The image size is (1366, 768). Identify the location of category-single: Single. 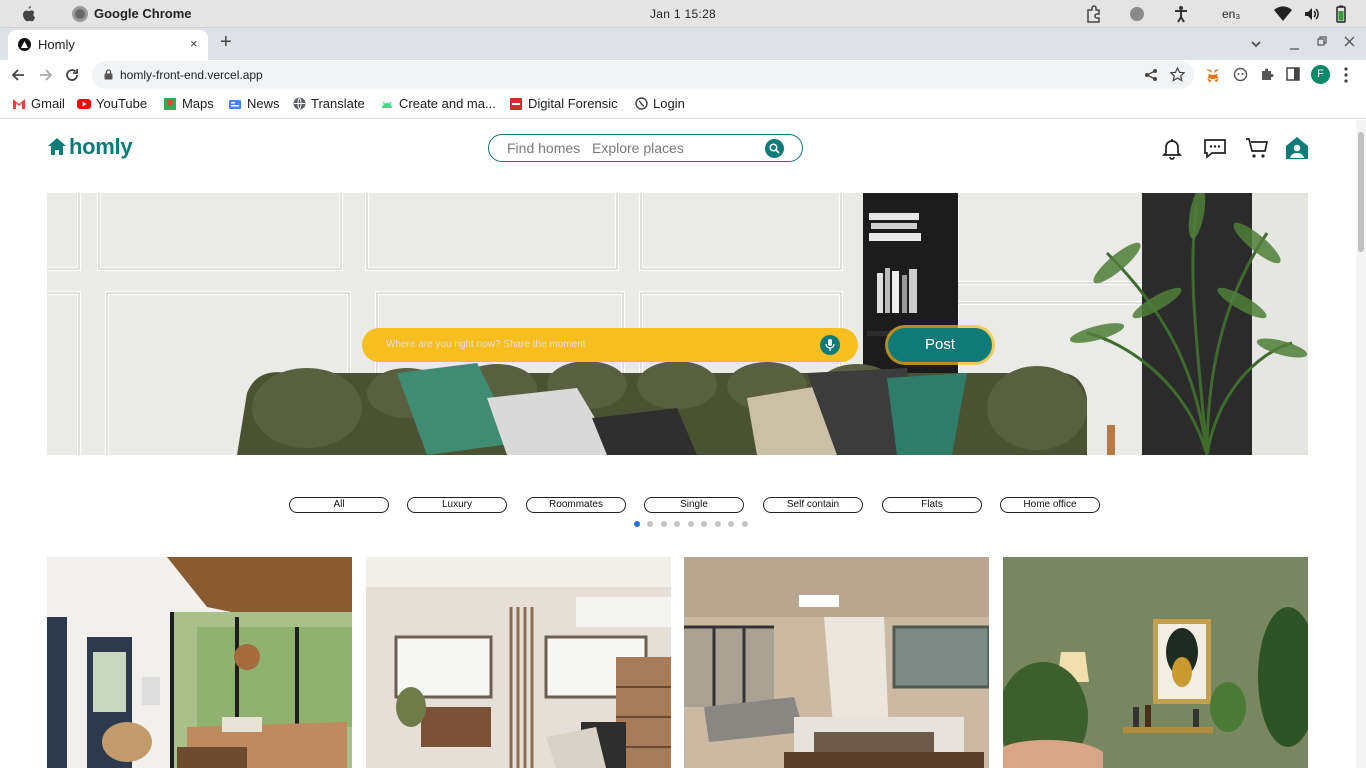
(694, 505).